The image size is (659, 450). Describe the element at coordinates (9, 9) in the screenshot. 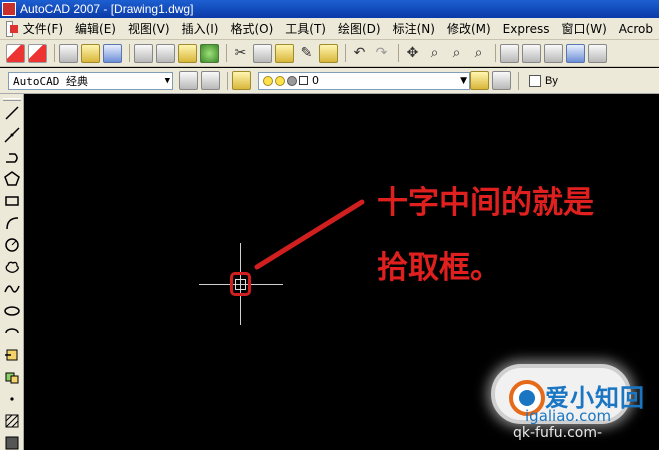

I see `autocad-app-icon` at that location.